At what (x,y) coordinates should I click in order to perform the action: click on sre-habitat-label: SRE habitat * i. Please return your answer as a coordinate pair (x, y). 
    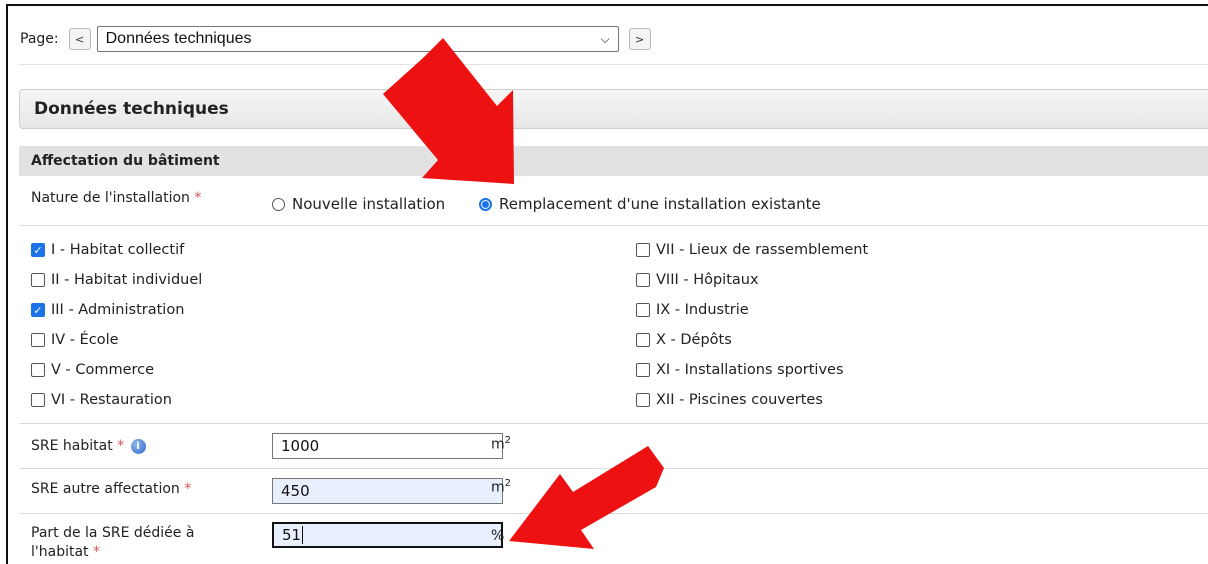
    Looking at the image, I should click on (88, 446).